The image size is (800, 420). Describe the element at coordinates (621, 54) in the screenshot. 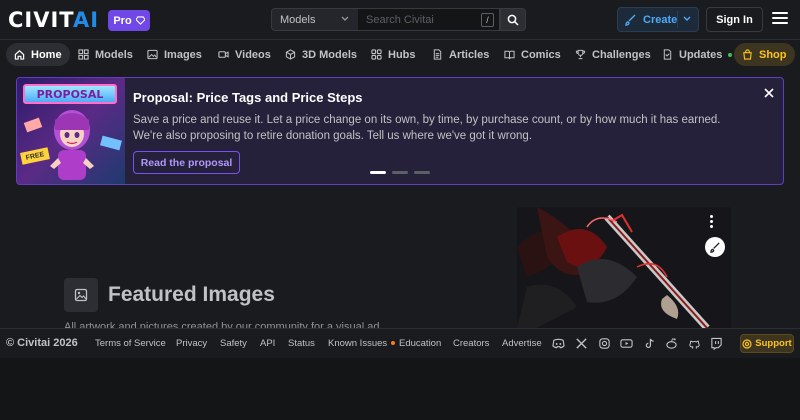

I see `nav-label: Challenges` at that location.